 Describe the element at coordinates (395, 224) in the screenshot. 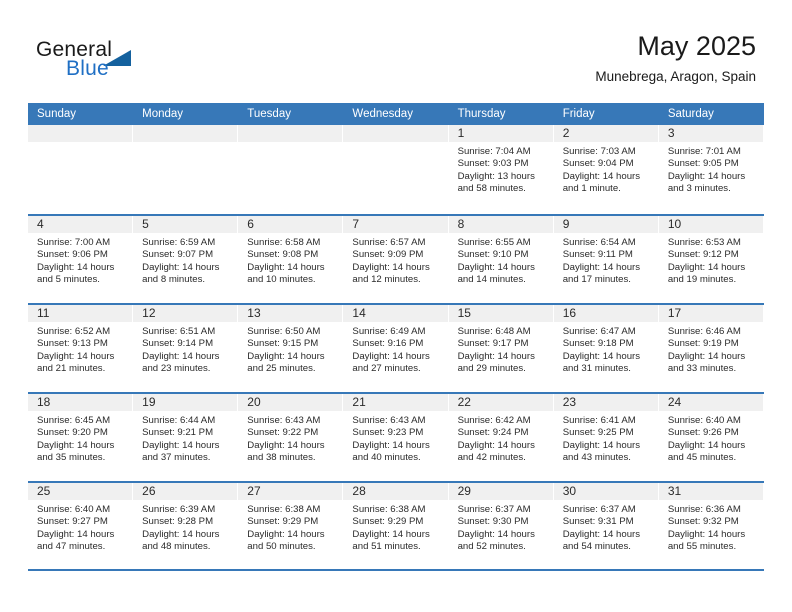

I see `day-number: 7` at that location.